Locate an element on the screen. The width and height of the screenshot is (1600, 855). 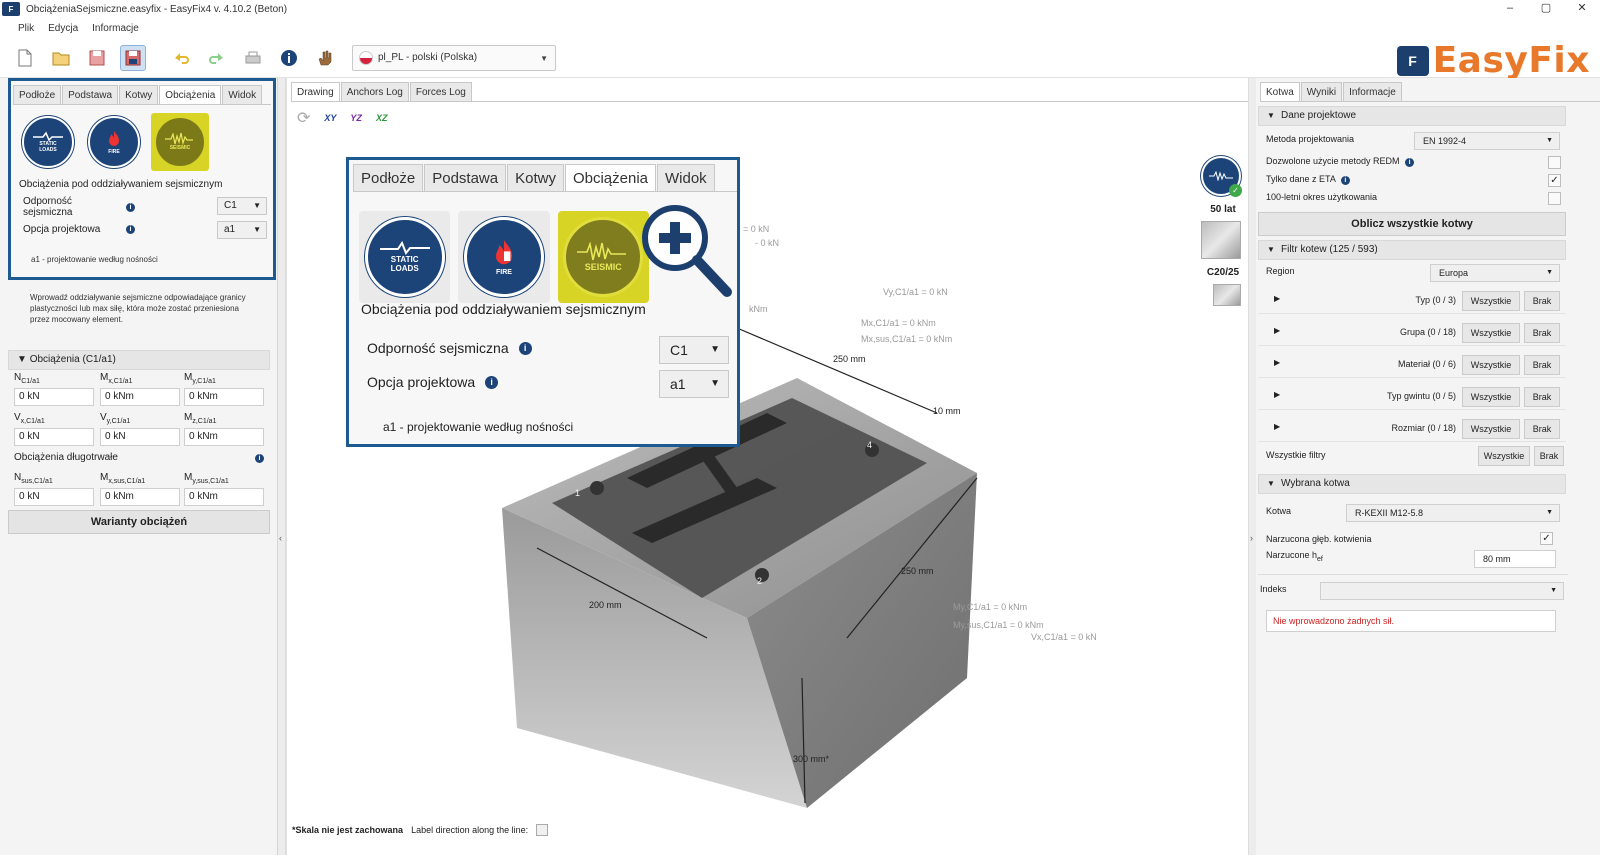
static-loads-button: STATIC LOADS is located at coordinates (48, 142).